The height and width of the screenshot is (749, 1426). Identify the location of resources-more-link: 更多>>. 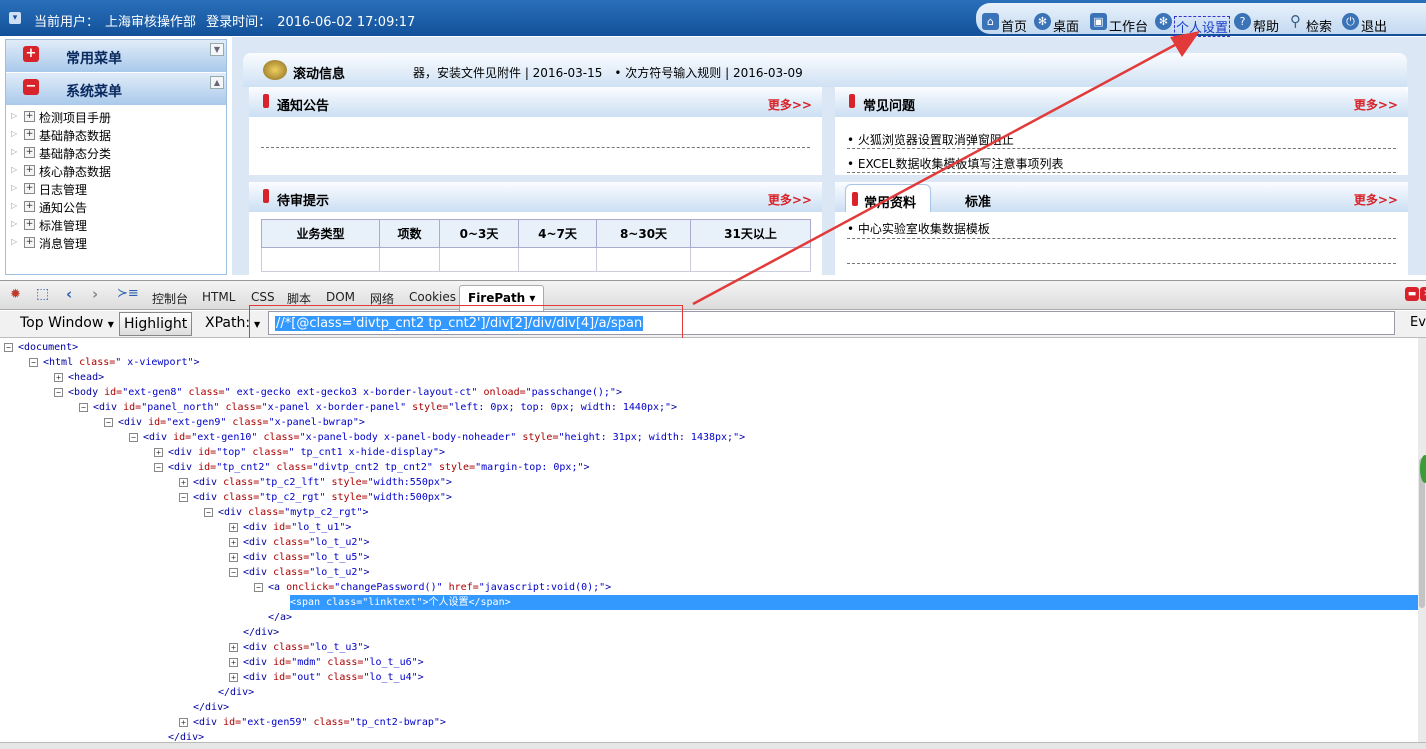
(1376, 199).